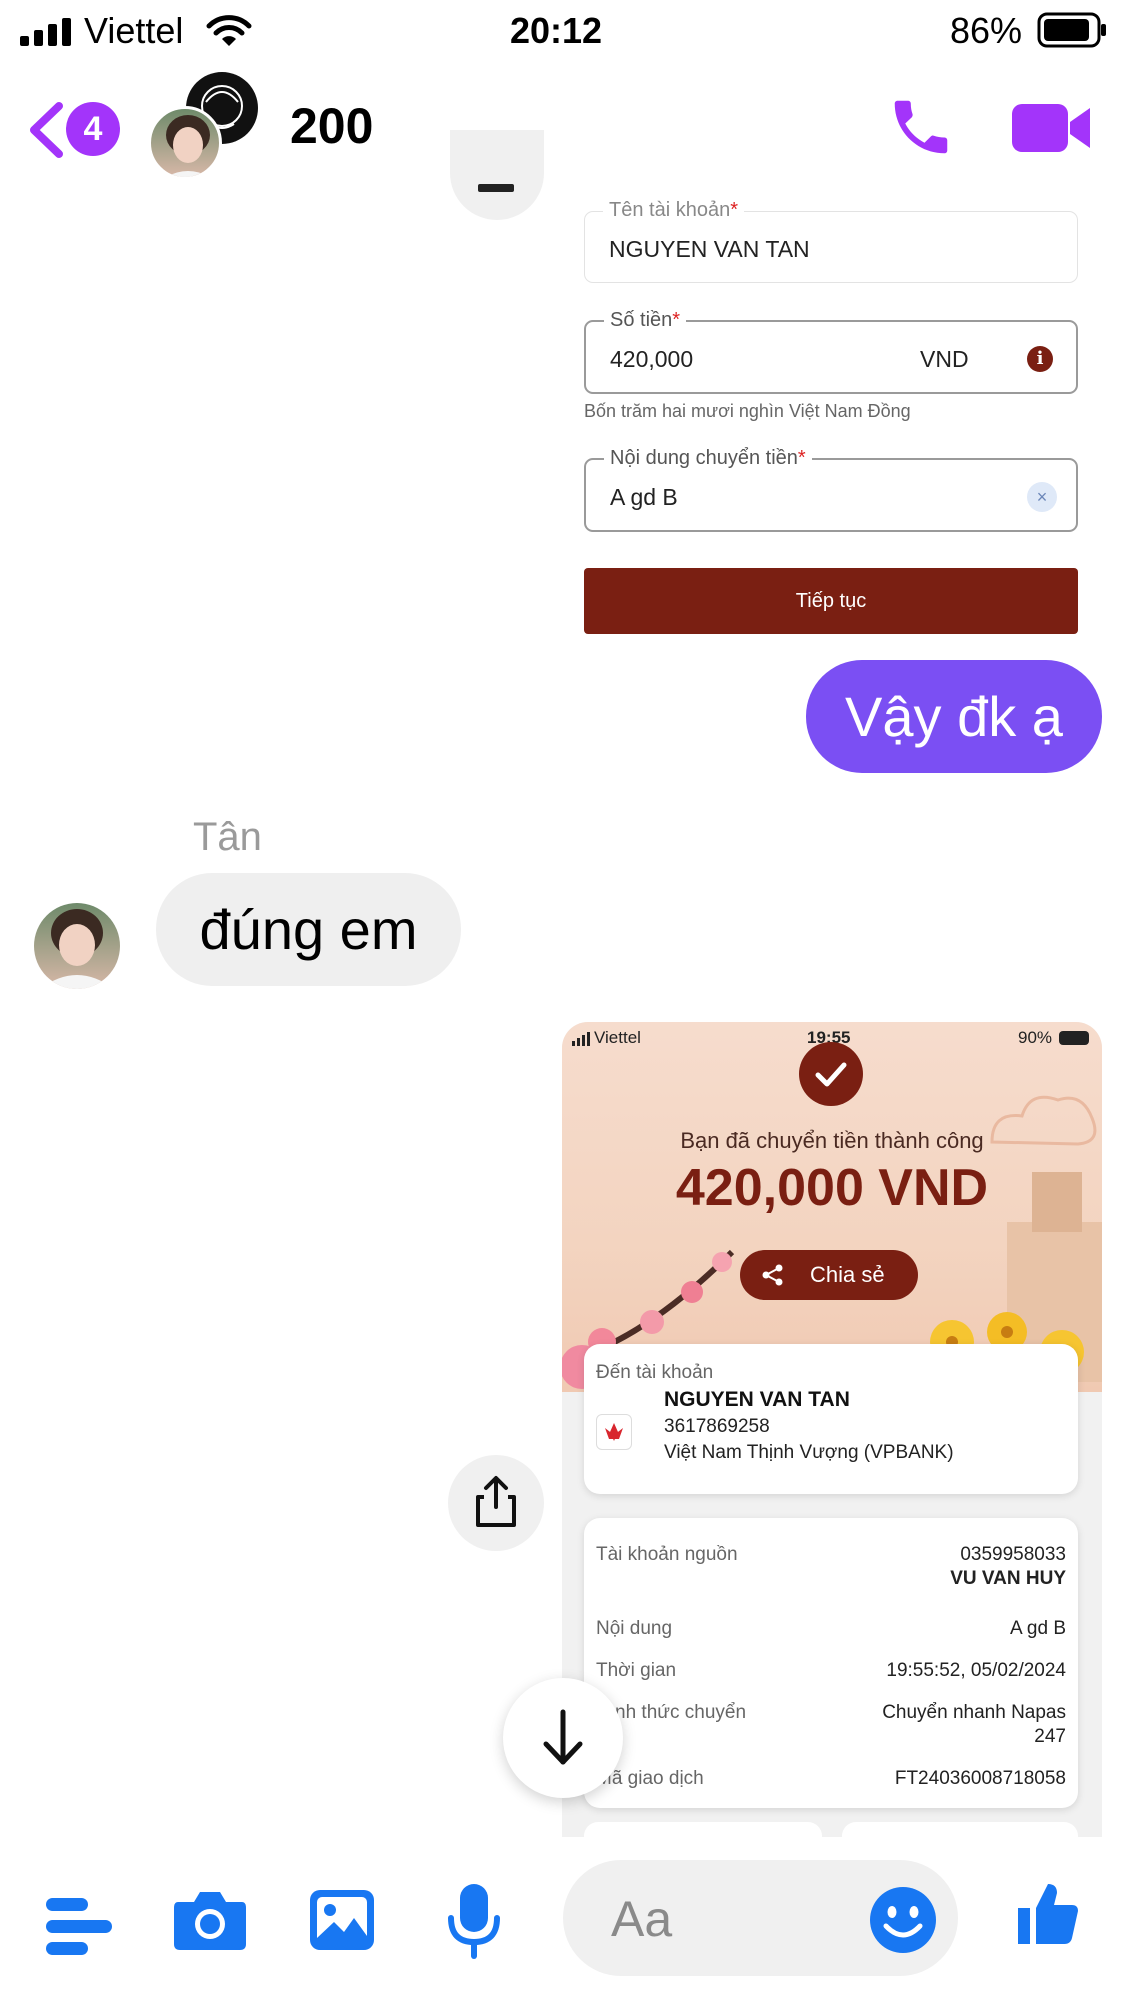 Image resolution: width=1125 pixels, height=2001 pixels. I want to click on menu-lines-icon, so click(79, 1926).